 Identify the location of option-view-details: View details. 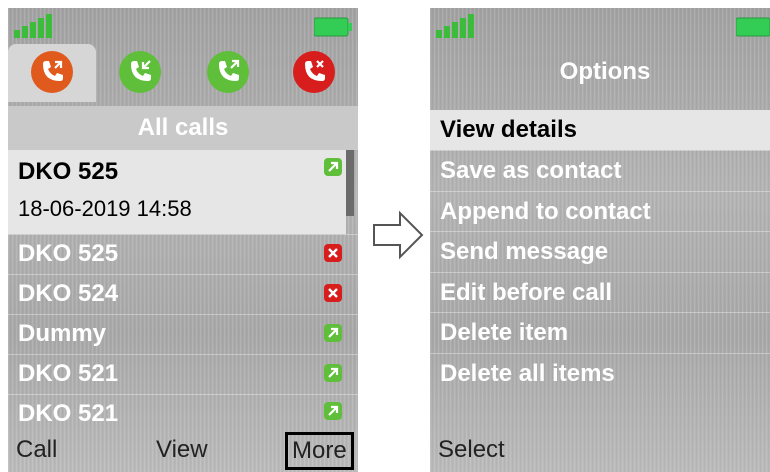
(600, 130).